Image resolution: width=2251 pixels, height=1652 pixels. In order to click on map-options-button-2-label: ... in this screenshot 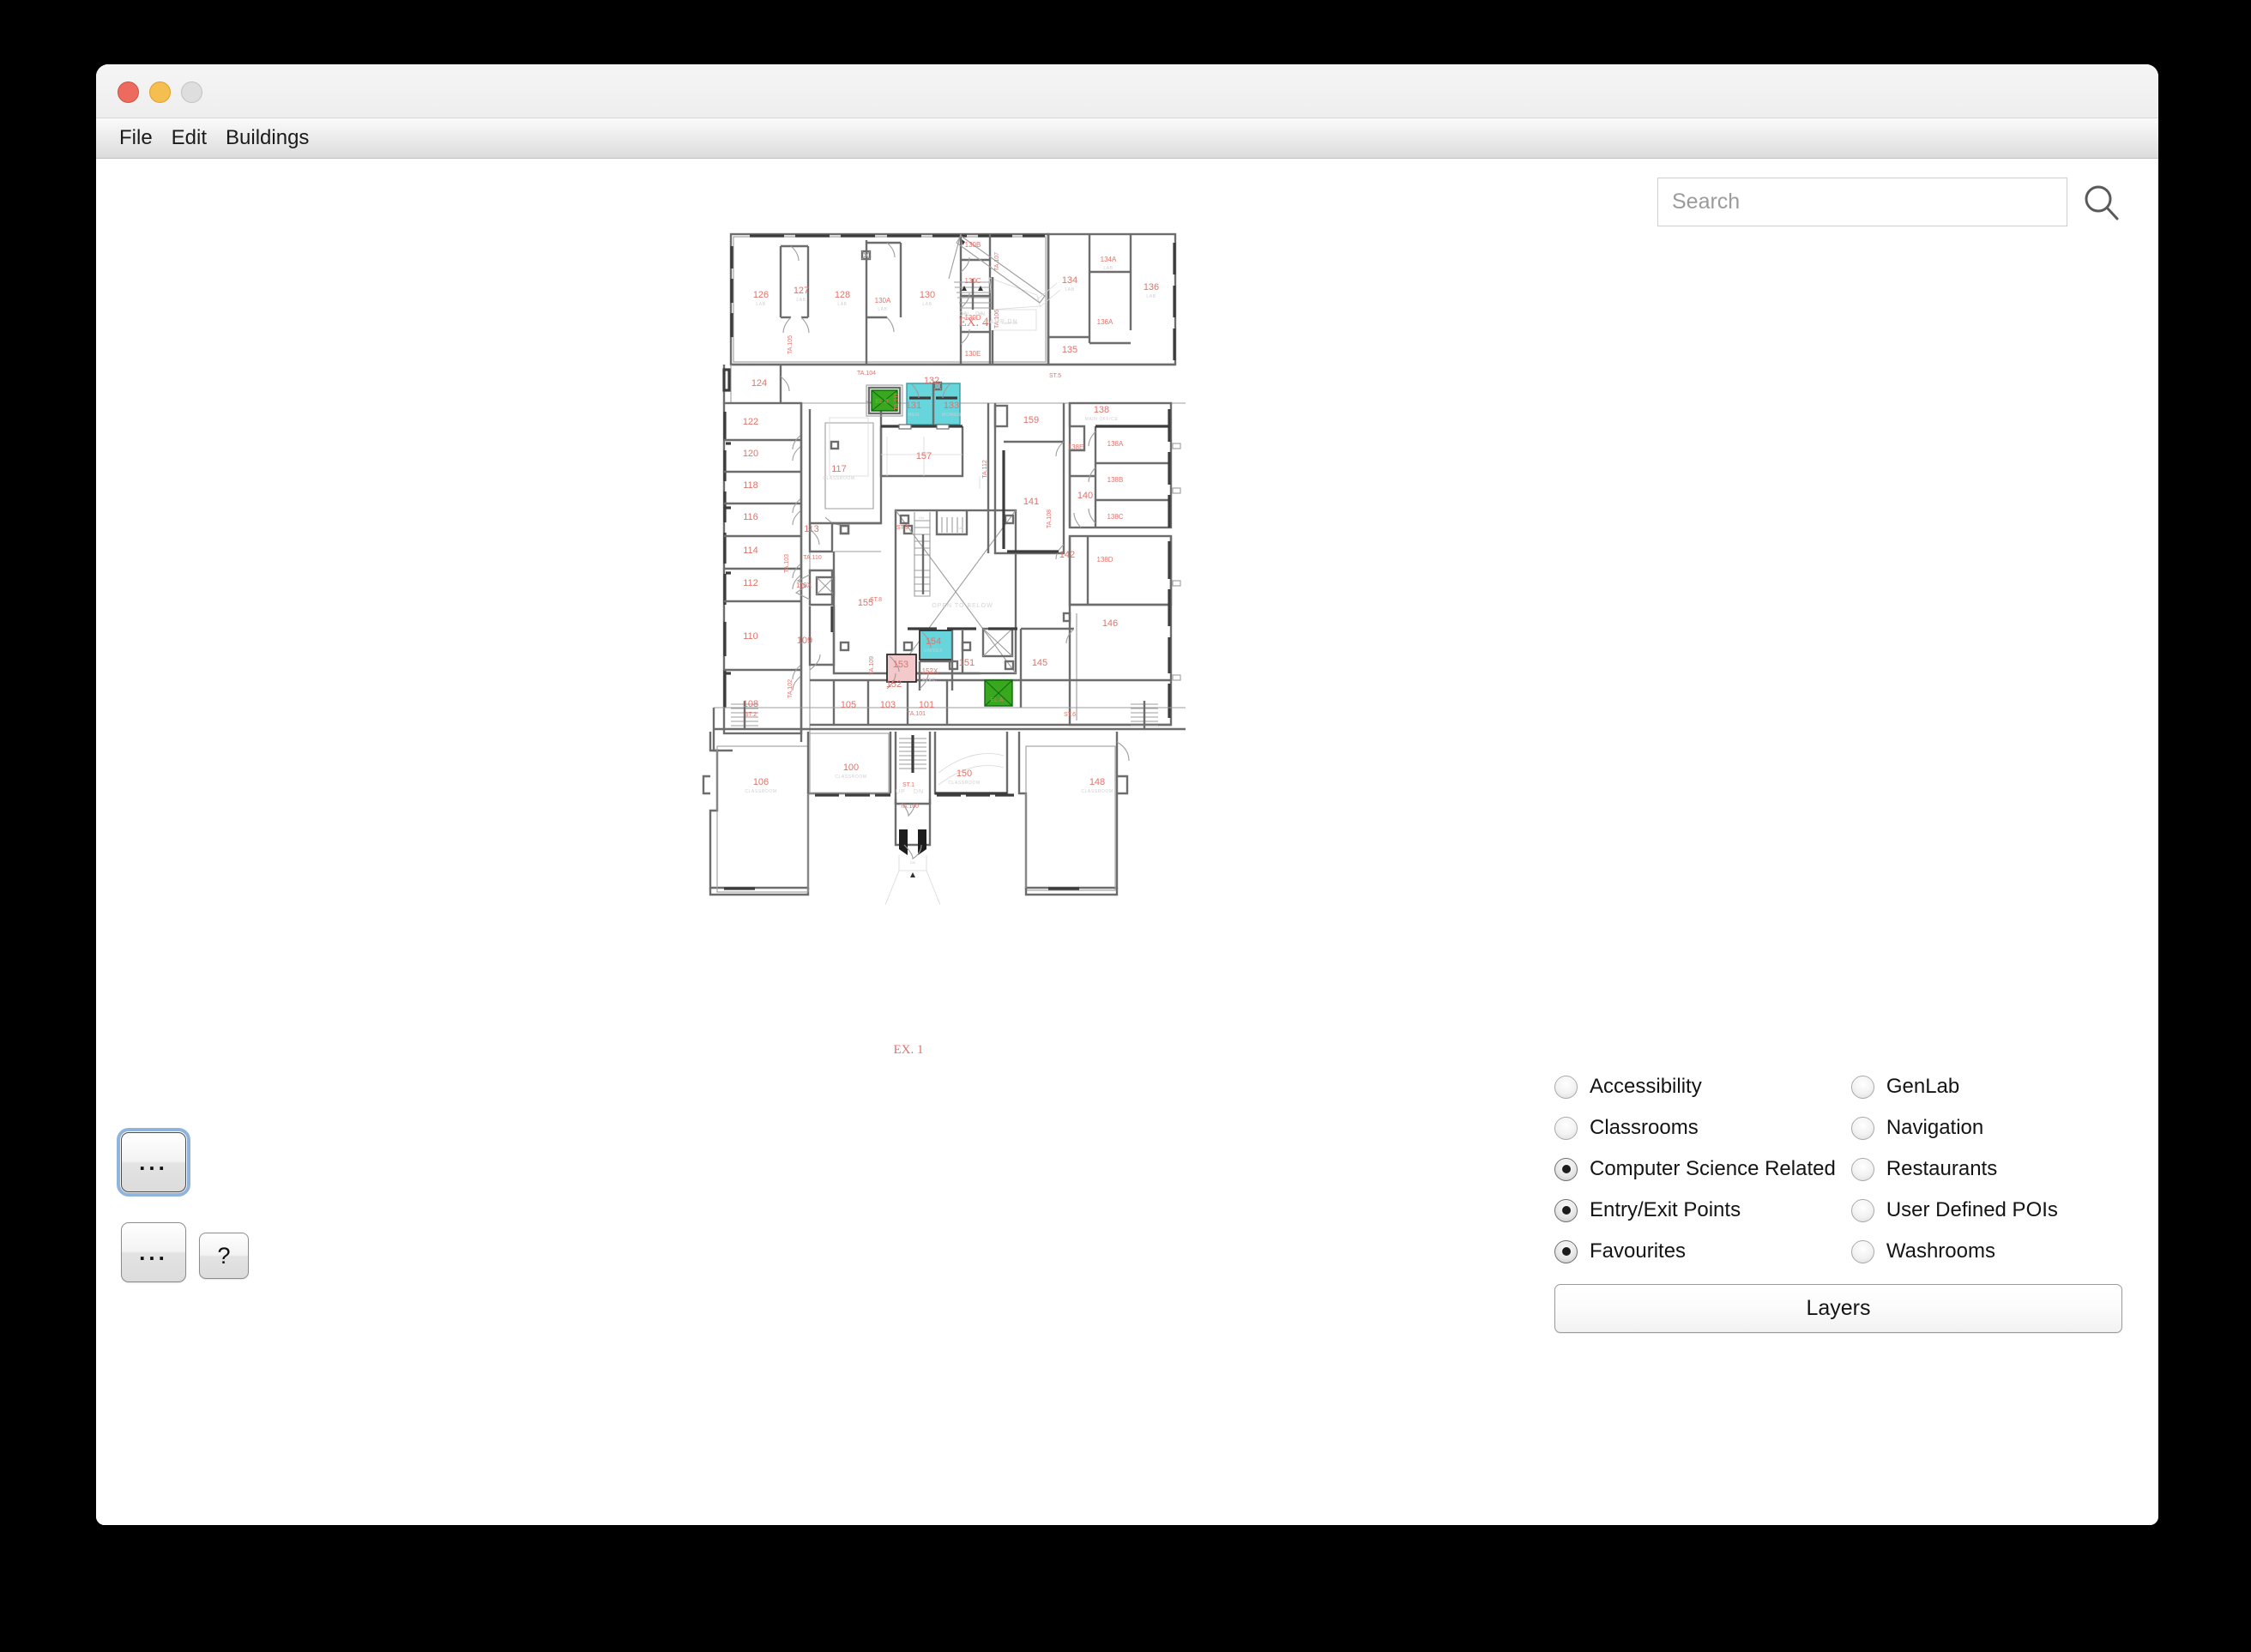, I will do `click(153, 1252)`.